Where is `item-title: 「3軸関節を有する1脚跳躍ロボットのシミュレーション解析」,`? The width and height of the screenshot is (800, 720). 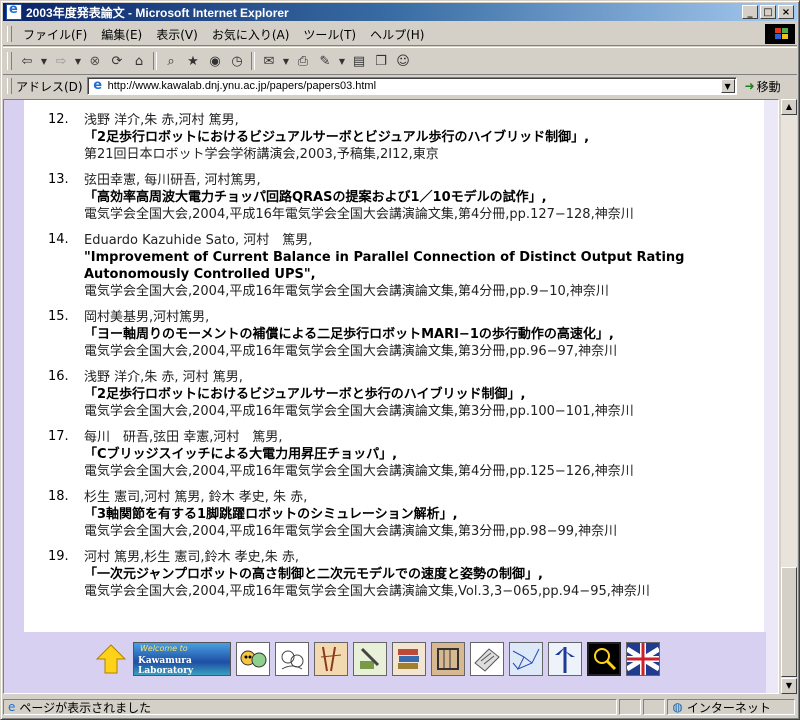 item-title: 「3軸関節を有する1脚跳躍ロボットのシミュレーション解析」, is located at coordinates (271, 514).